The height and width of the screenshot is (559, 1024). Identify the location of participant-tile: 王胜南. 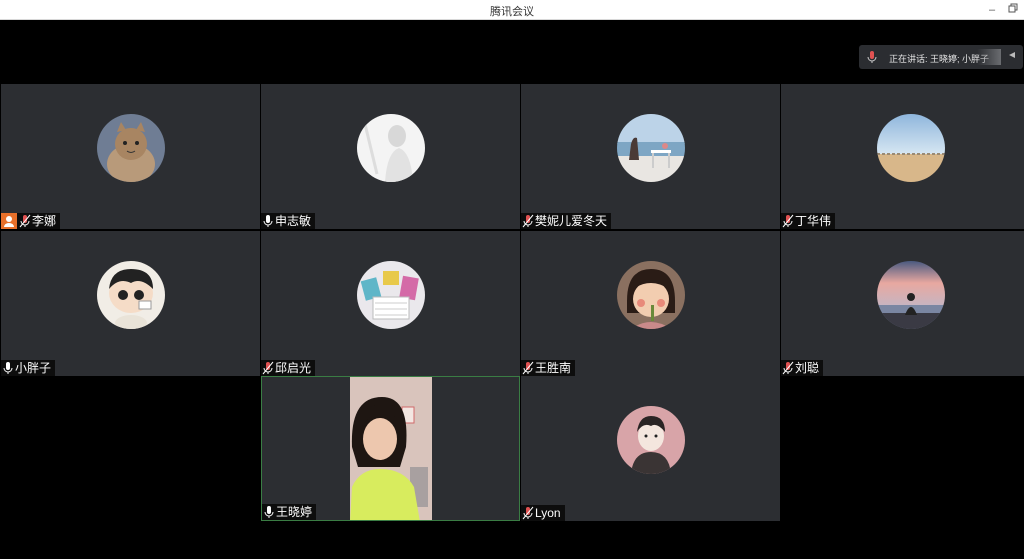
(650, 303).